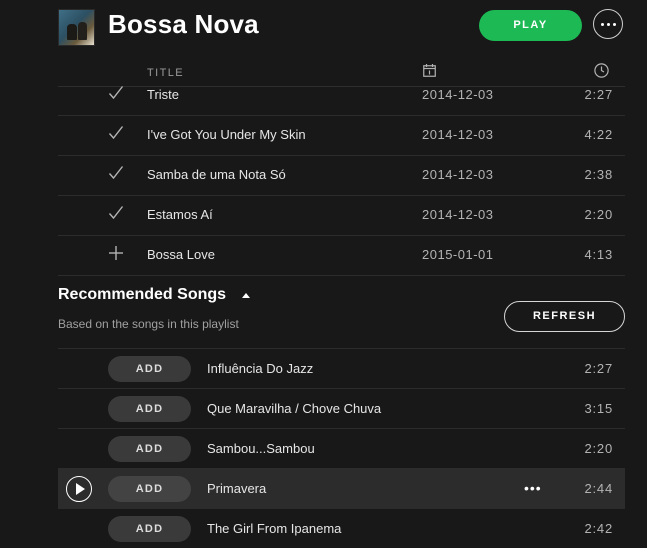 This screenshot has width=647, height=548. I want to click on track-row: Estamos Aí 2014-12-03 2:20, so click(341, 216).